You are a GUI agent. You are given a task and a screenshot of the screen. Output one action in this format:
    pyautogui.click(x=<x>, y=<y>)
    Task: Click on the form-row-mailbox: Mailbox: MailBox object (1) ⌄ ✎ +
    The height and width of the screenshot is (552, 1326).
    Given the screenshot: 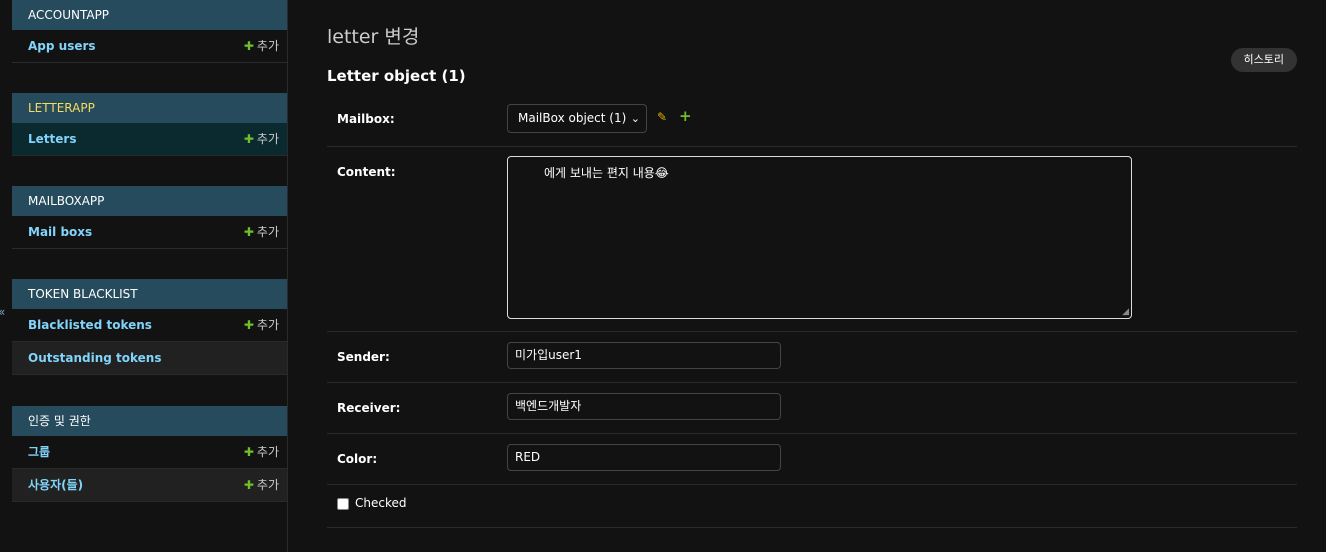 What is the action you would take?
    pyautogui.click(x=812, y=125)
    